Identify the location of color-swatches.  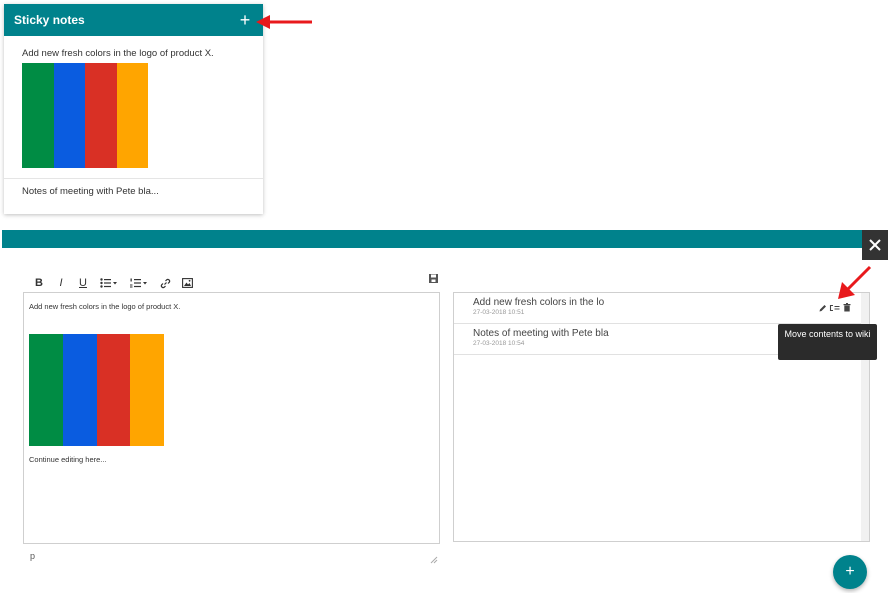
(85, 115).